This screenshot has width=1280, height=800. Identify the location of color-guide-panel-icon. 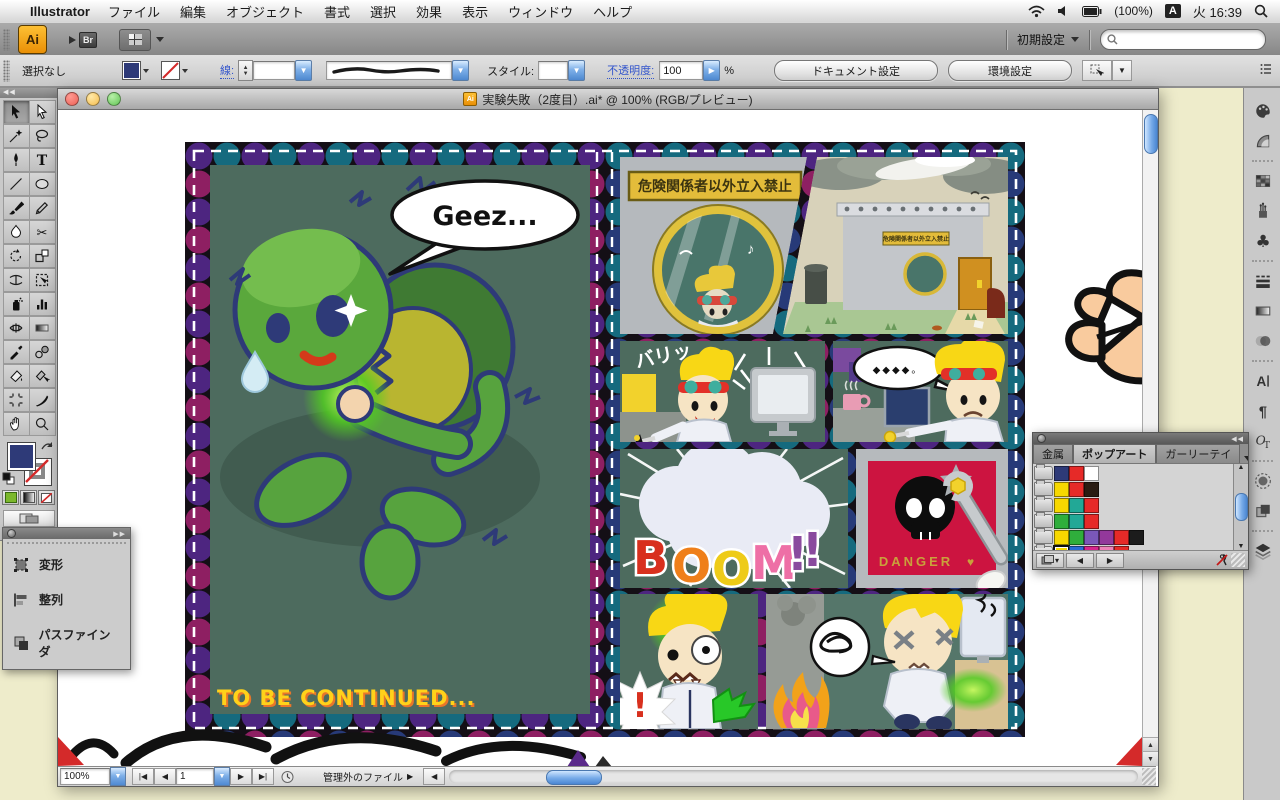
(1262, 141).